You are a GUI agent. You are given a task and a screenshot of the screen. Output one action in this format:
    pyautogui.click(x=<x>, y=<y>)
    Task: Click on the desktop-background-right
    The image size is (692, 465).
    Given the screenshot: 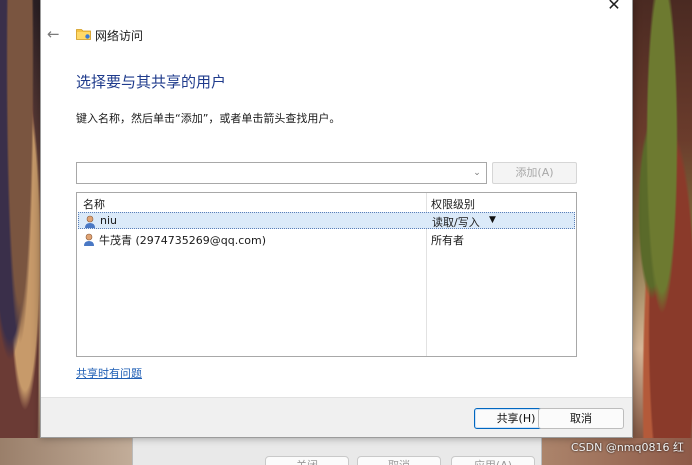 What is the action you would take?
    pyautogui.click(x=662, y=232)
    